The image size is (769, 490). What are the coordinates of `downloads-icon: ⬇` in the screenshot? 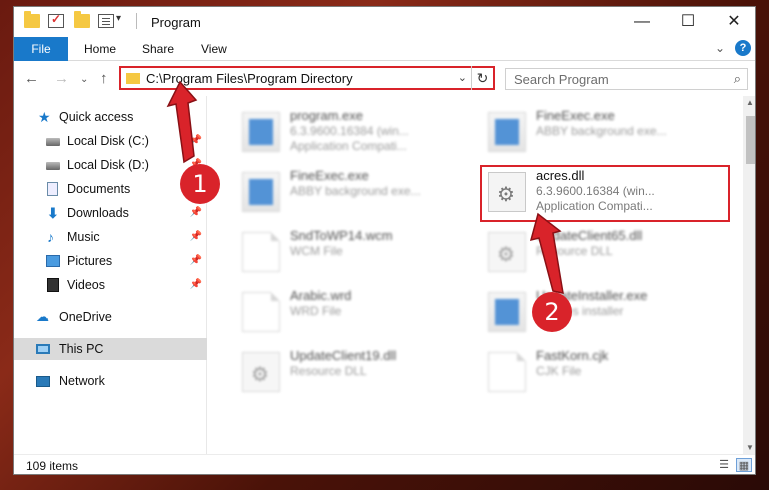 It's located at (53, 213).